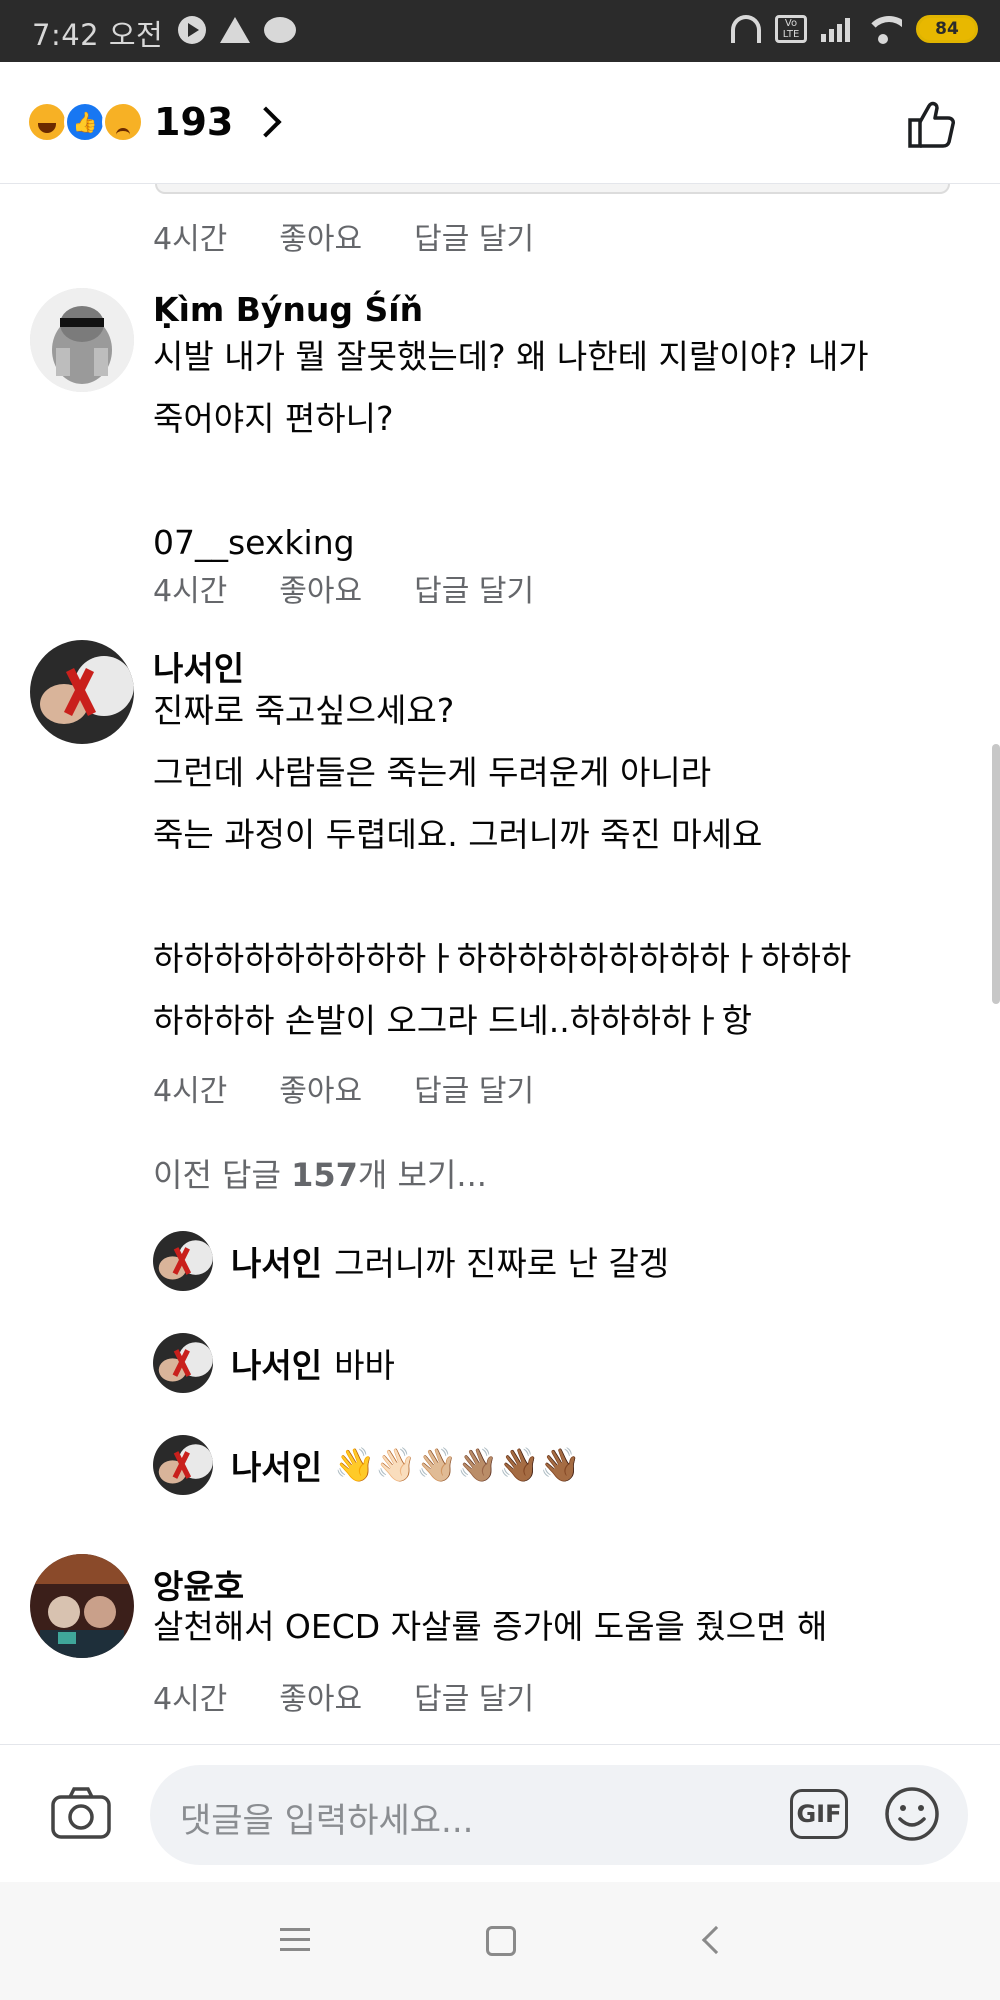 This screenshot has height=2000, width=1000. Describe the element at coordinates (85, 122) in the screenshot. I see `like-reaction-icon: 👍` at that location.